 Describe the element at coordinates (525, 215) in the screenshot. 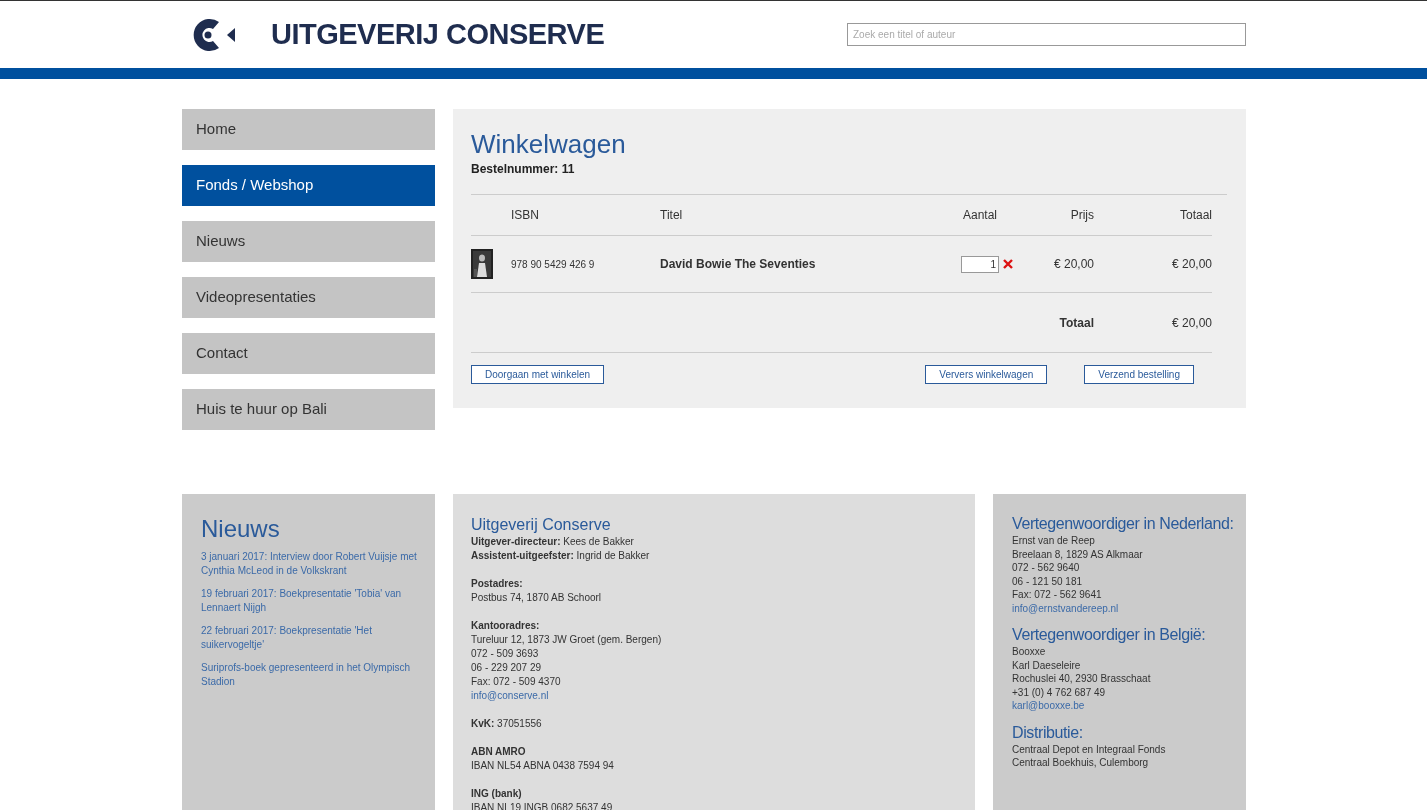

I see `column-header: ISBN` at that location.